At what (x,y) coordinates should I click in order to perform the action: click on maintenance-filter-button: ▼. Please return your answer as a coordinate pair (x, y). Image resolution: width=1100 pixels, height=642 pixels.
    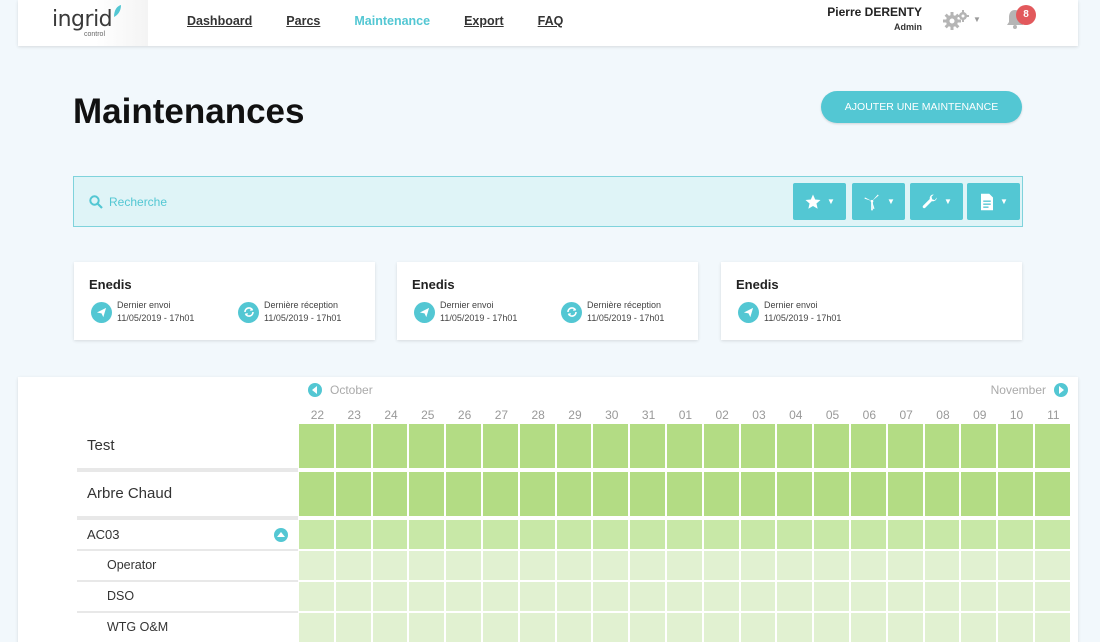
    Looking at the image, I should click on (936, 201).